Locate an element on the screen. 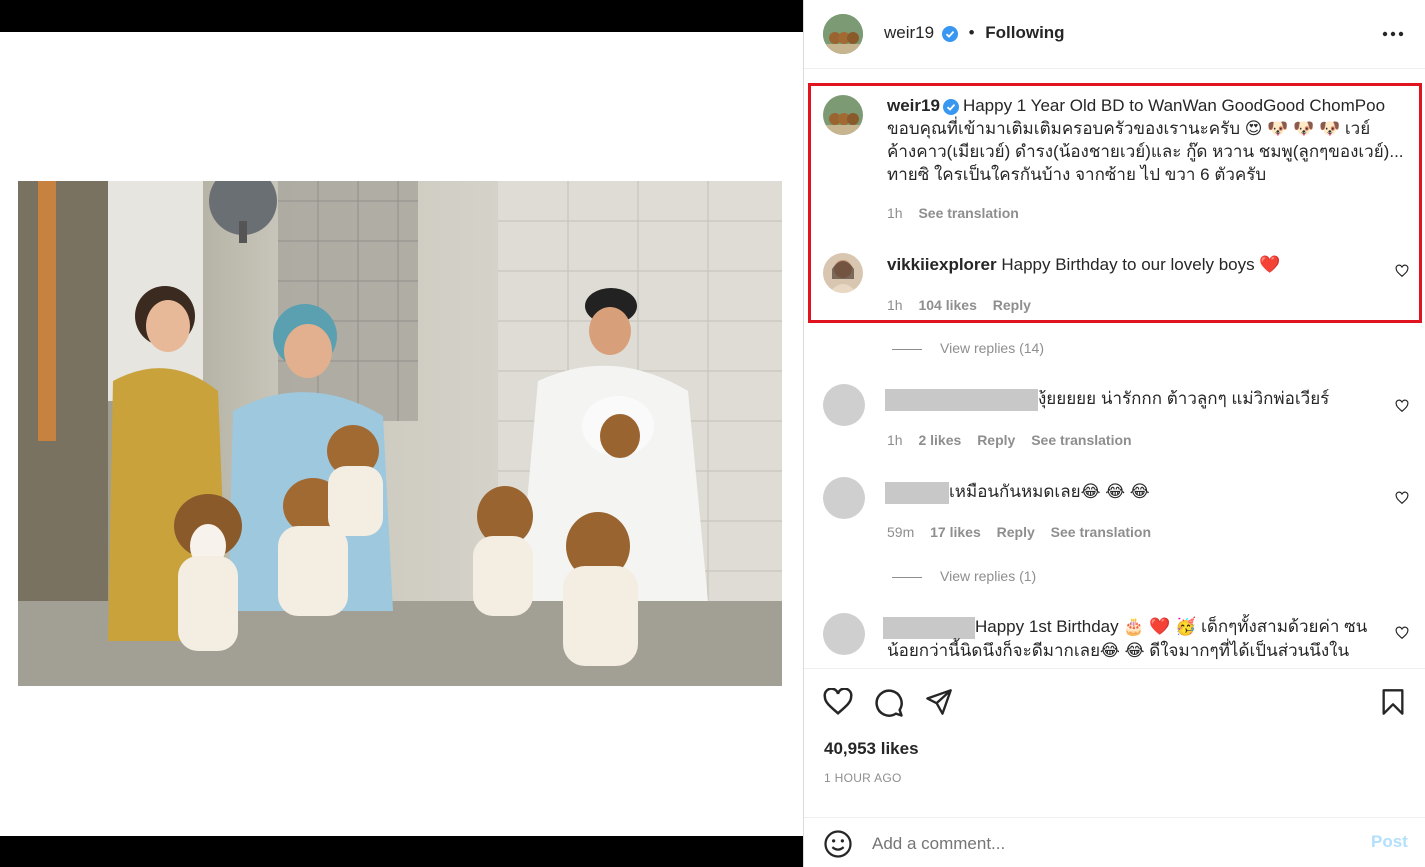 Image resolution: width=1425 pixels, height=867 pixels. caption-username: weir19 is located at coordinates (913, 105).